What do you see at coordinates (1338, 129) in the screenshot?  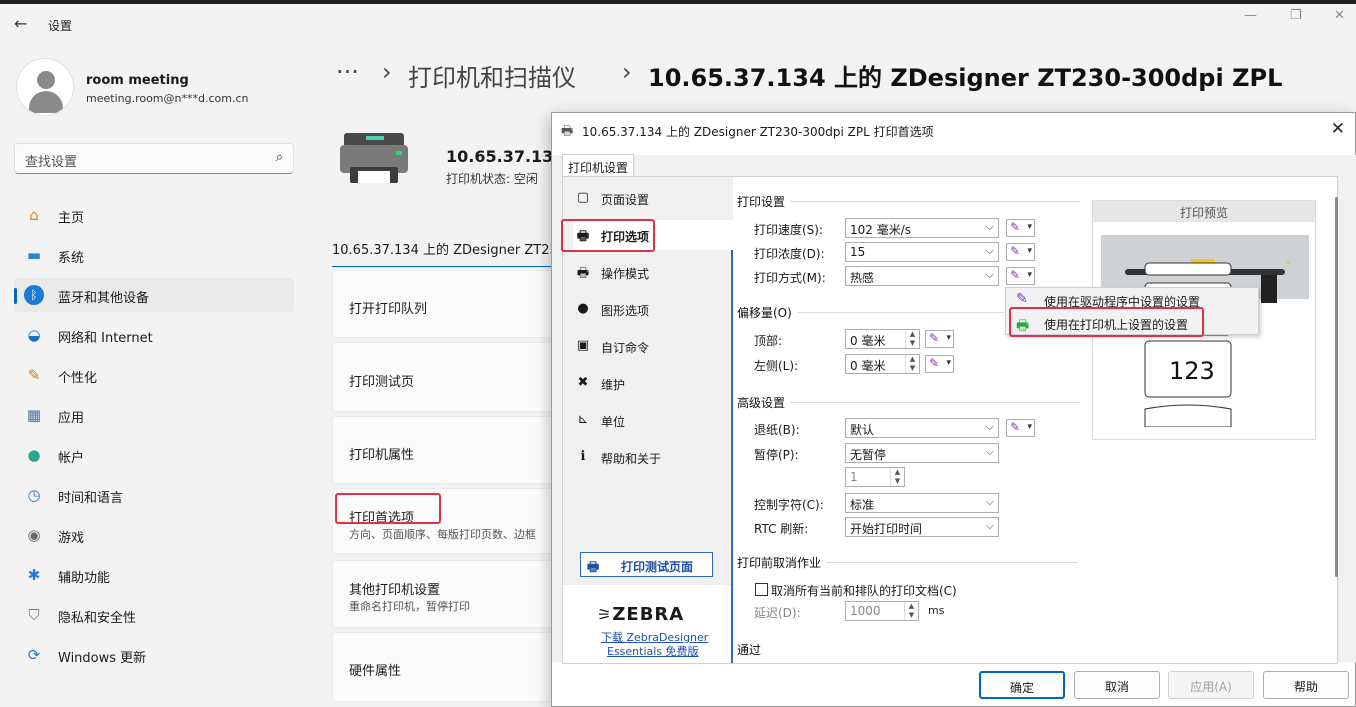 I see `dialog-close-icon: ✕` at bounding box center [1338, 129].